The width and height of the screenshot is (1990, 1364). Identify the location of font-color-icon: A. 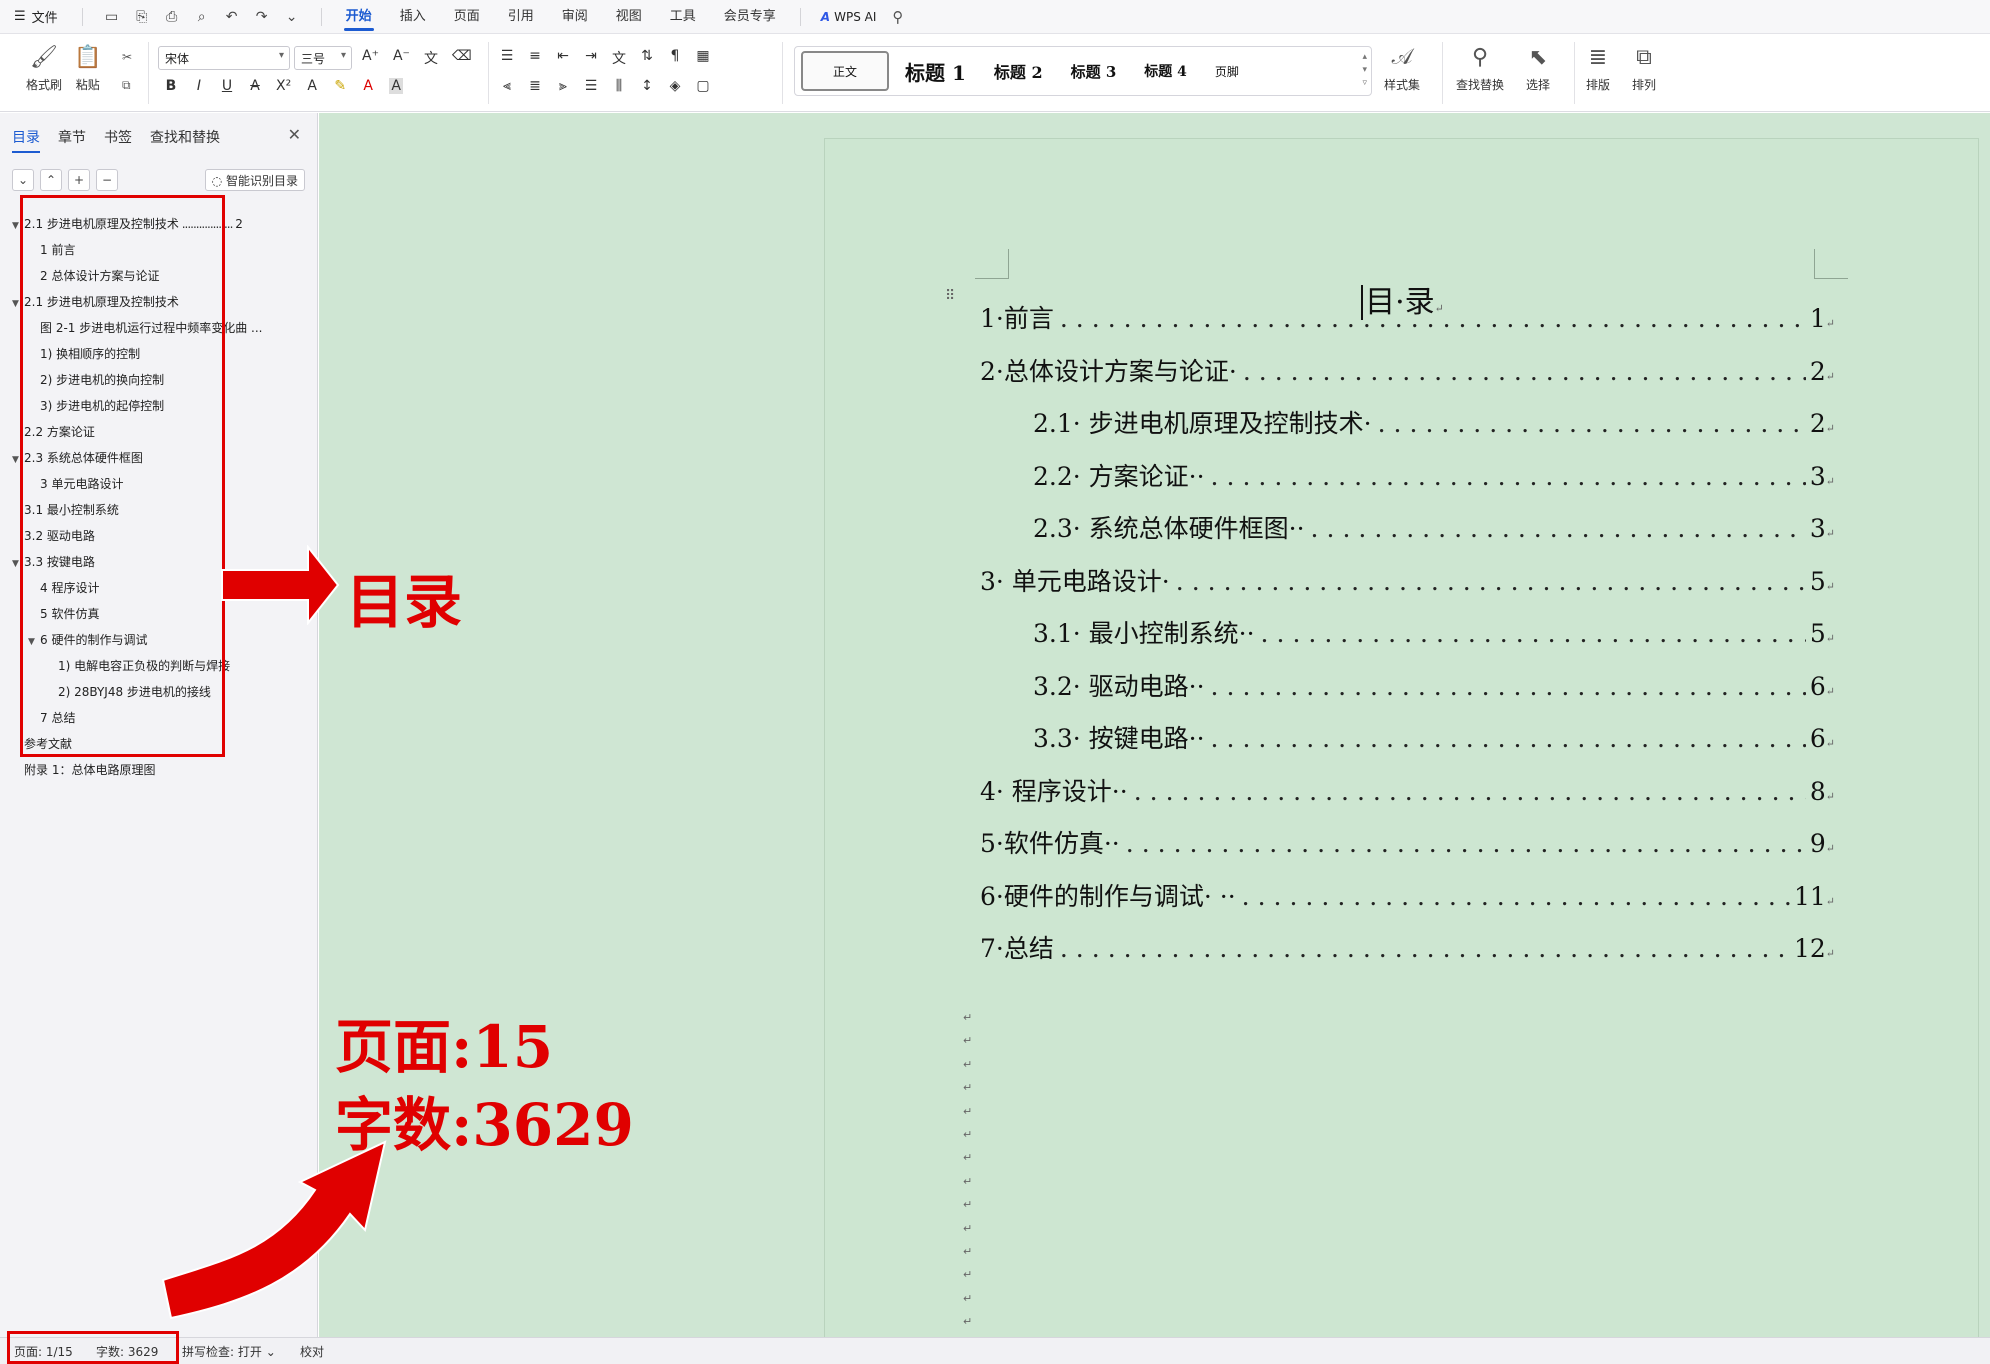
(368, 86).